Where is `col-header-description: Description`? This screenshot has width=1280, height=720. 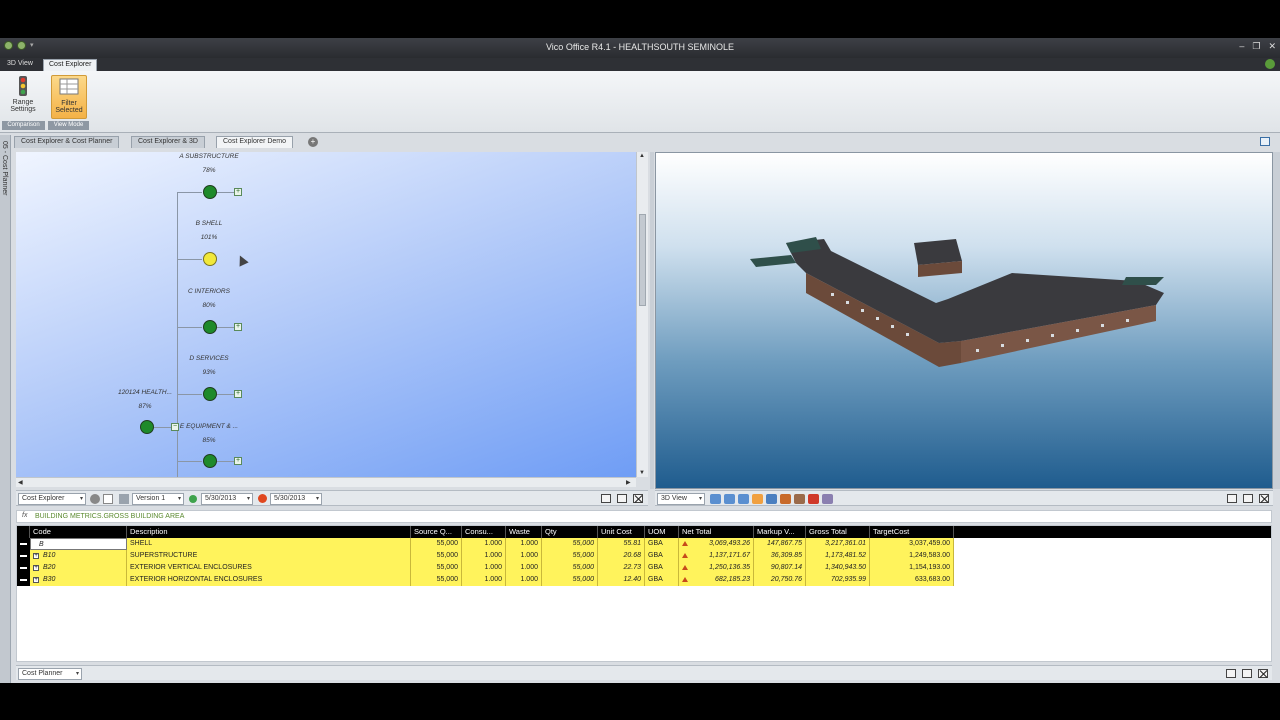
col-header-description: Description is located at coordinates (269, 532).